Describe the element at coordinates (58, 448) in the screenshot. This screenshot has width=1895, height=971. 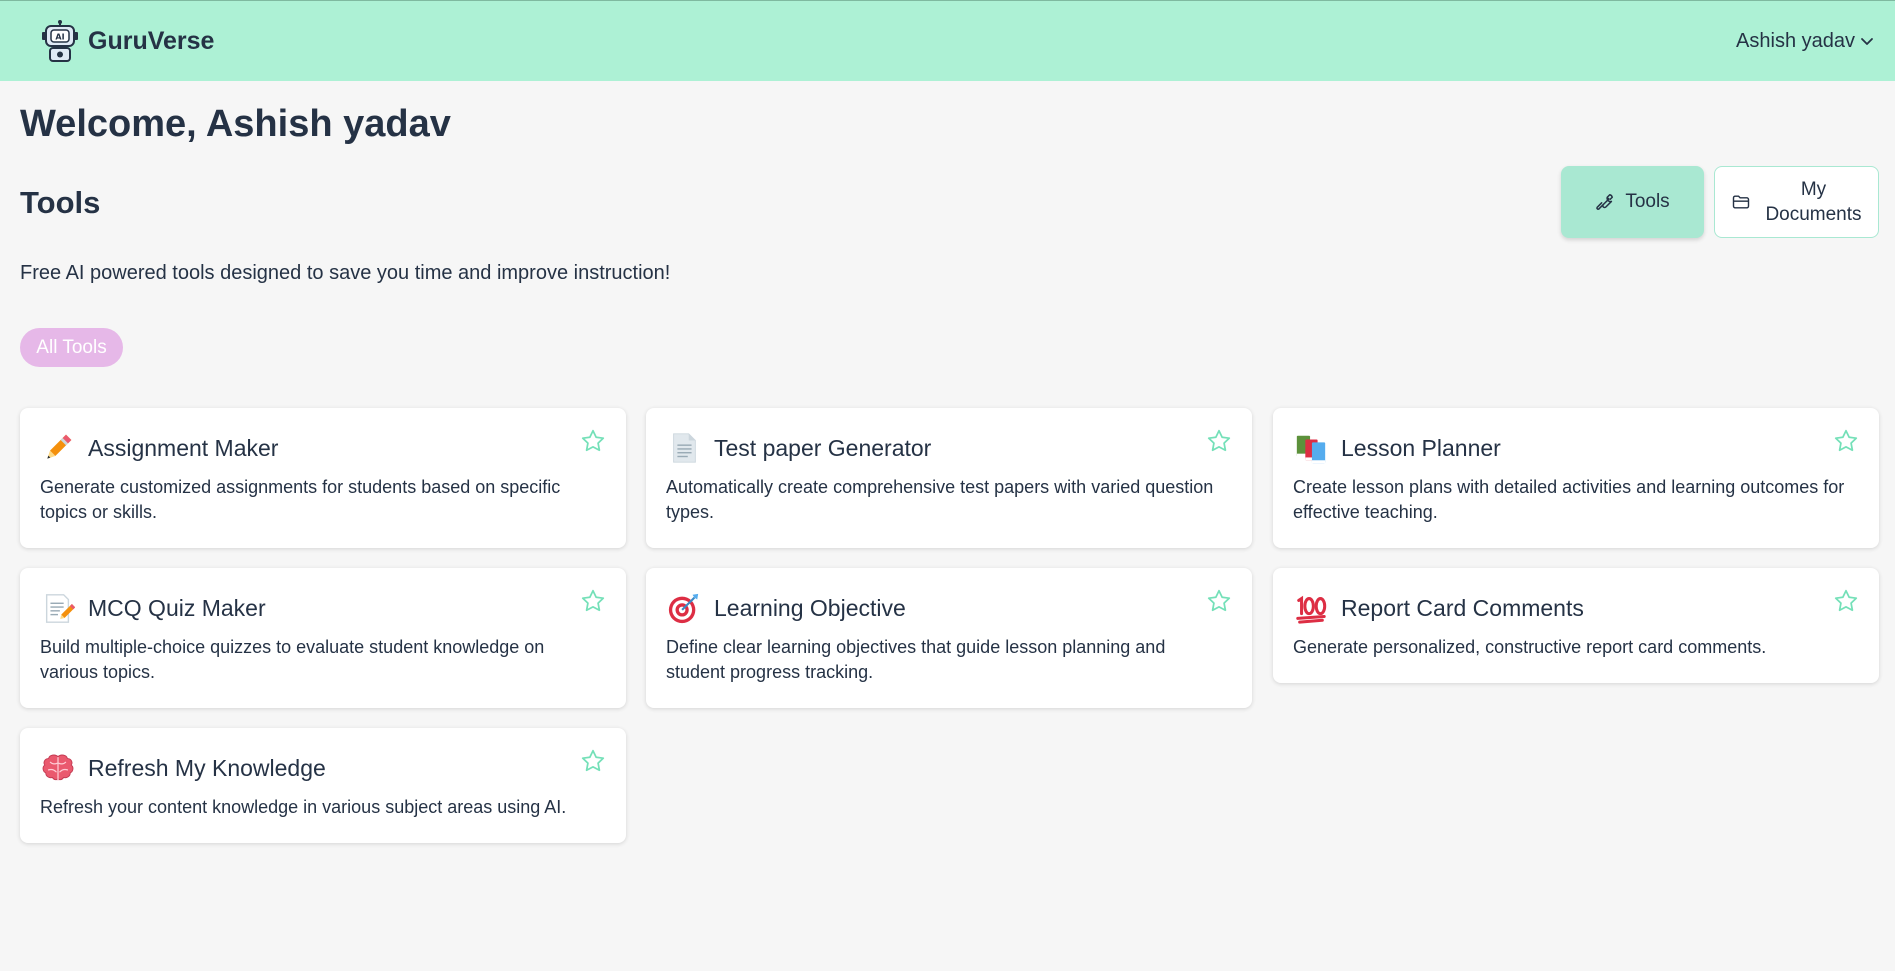
I see `pencil-icon` at that location.